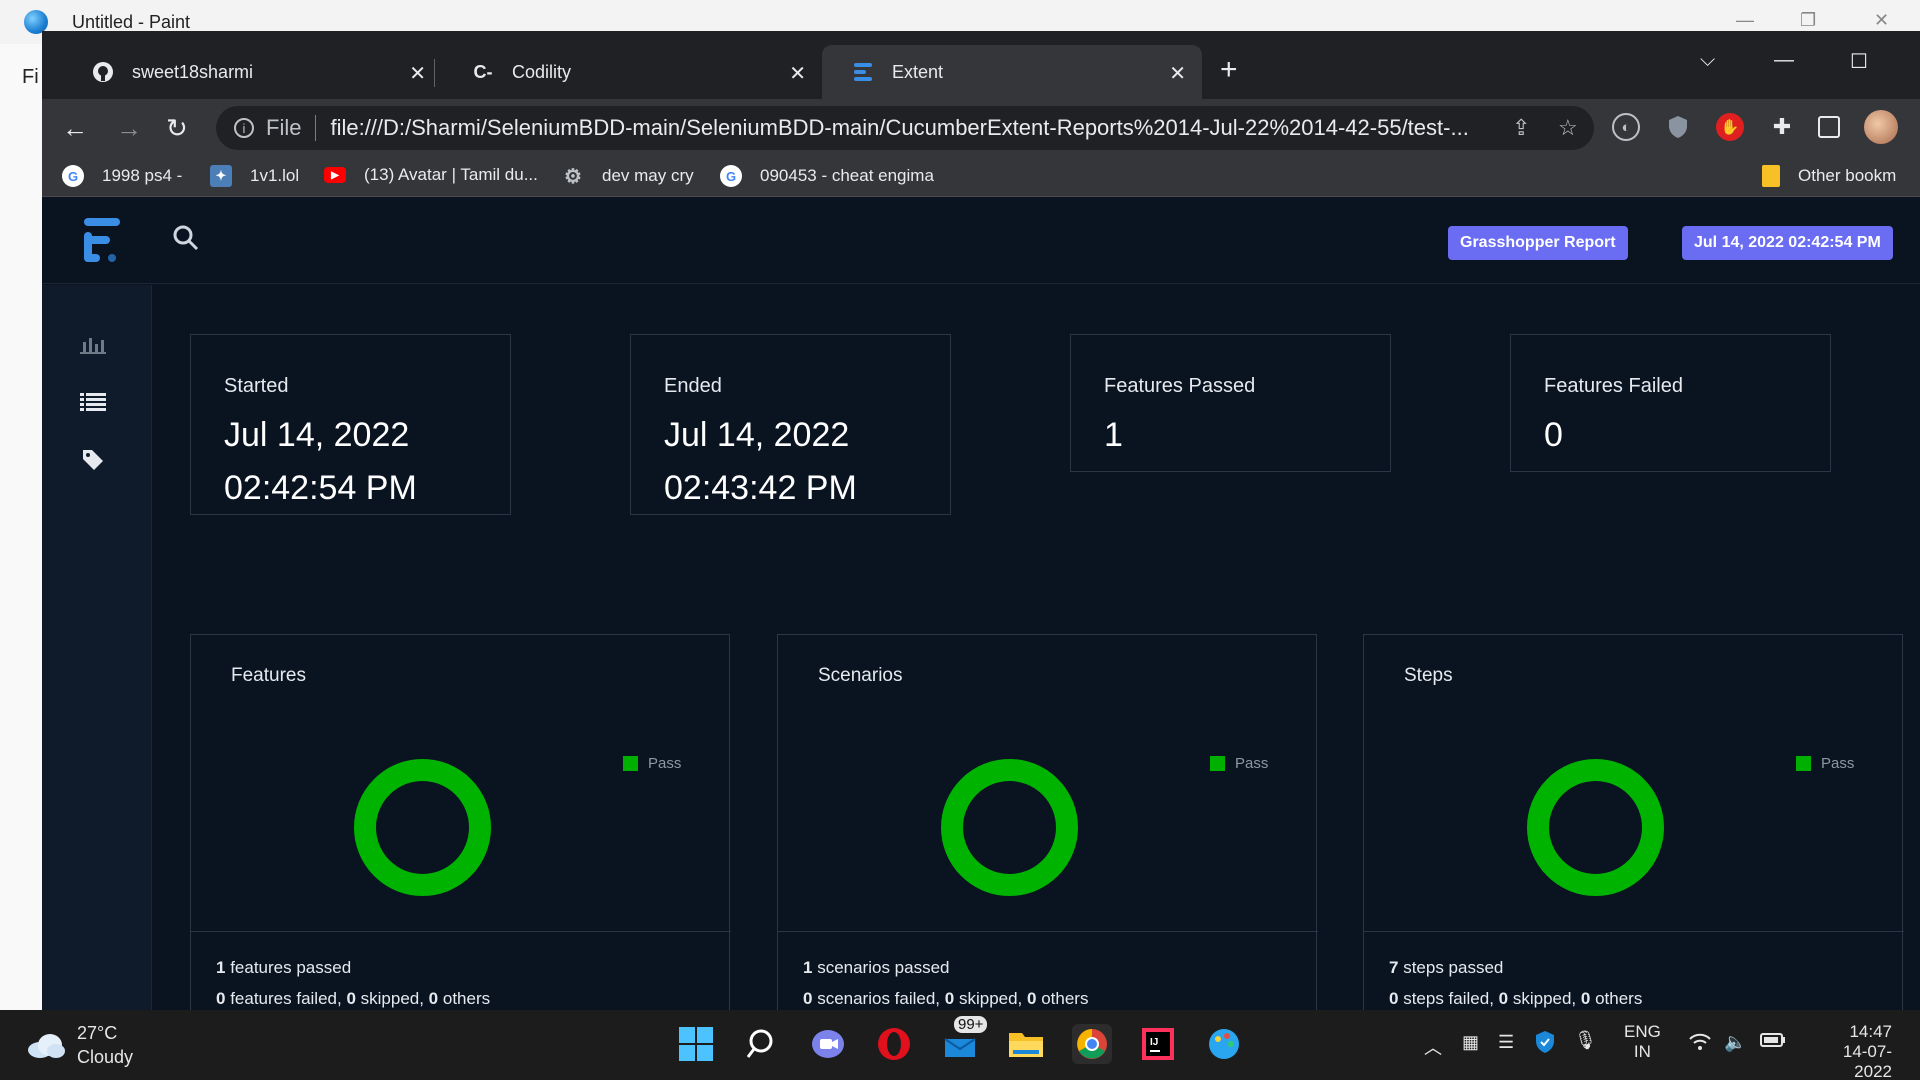  Describe the element at coordinates (648, 175) in the screenshot. I see `bookmark-label: dev may cry` at that location.